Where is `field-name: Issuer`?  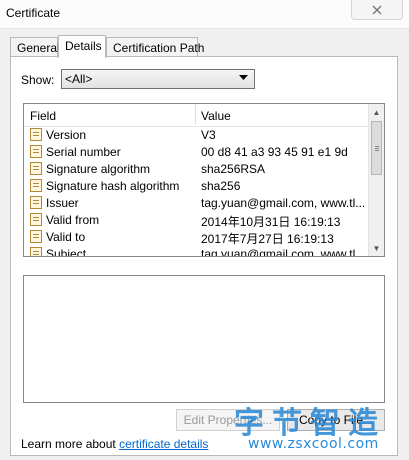
field-name: Issuer is located at coordinates (62, 203).